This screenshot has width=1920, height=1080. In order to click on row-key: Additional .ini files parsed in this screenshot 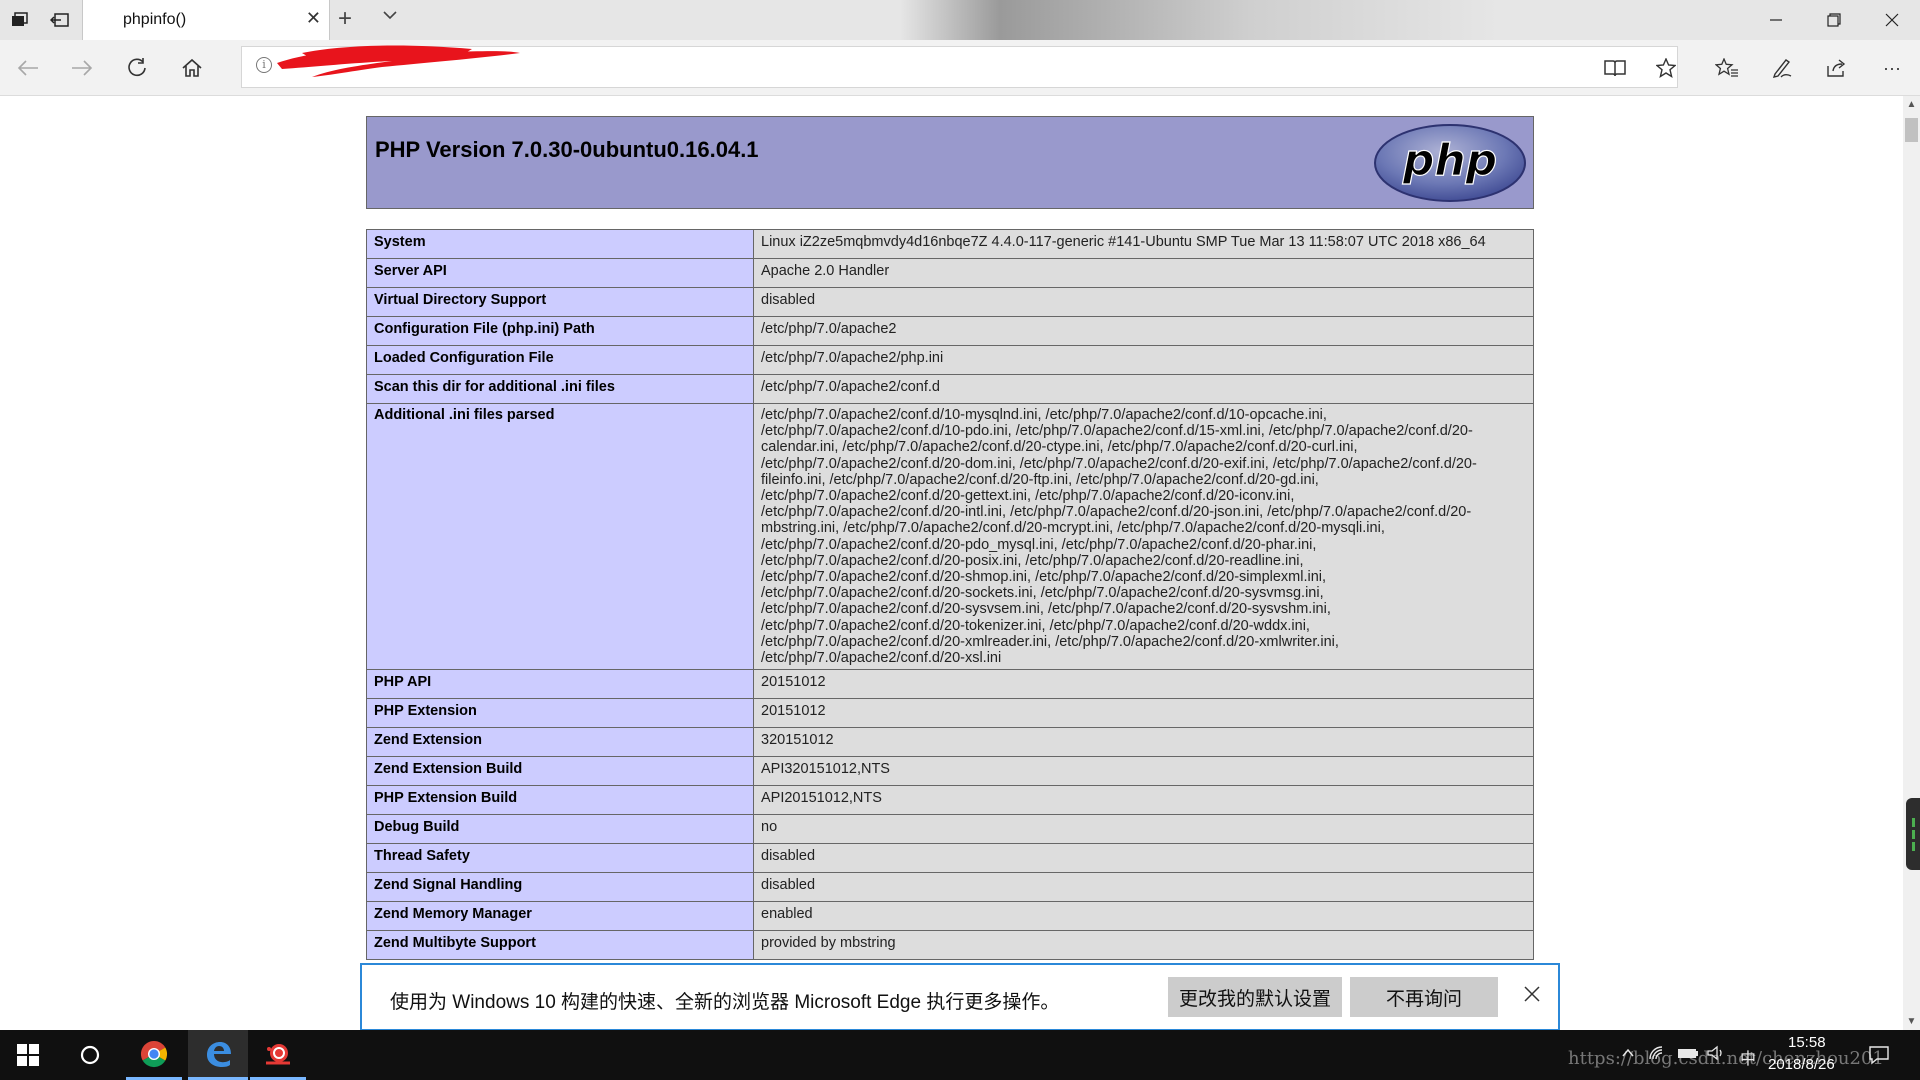, I will do `click(560, 536)`.